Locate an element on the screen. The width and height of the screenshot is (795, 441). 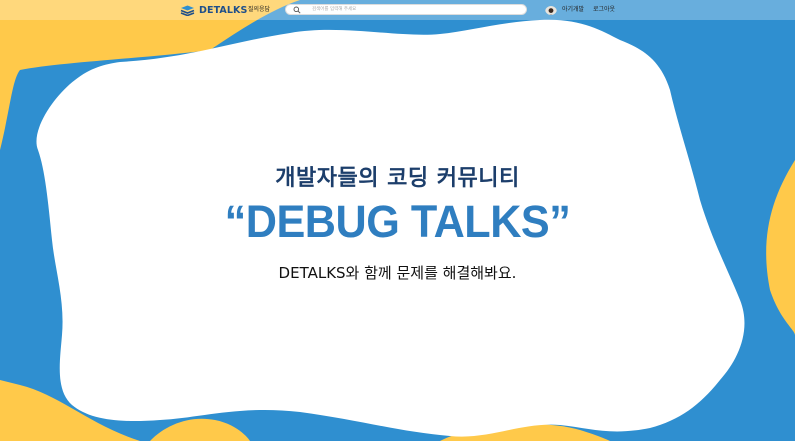
logo-text: DETALKS is located at coordinates (223, 10).